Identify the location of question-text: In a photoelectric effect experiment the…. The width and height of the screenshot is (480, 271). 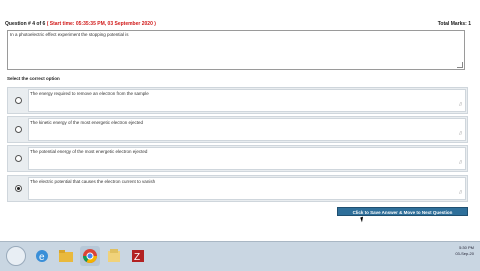
(69, 34).